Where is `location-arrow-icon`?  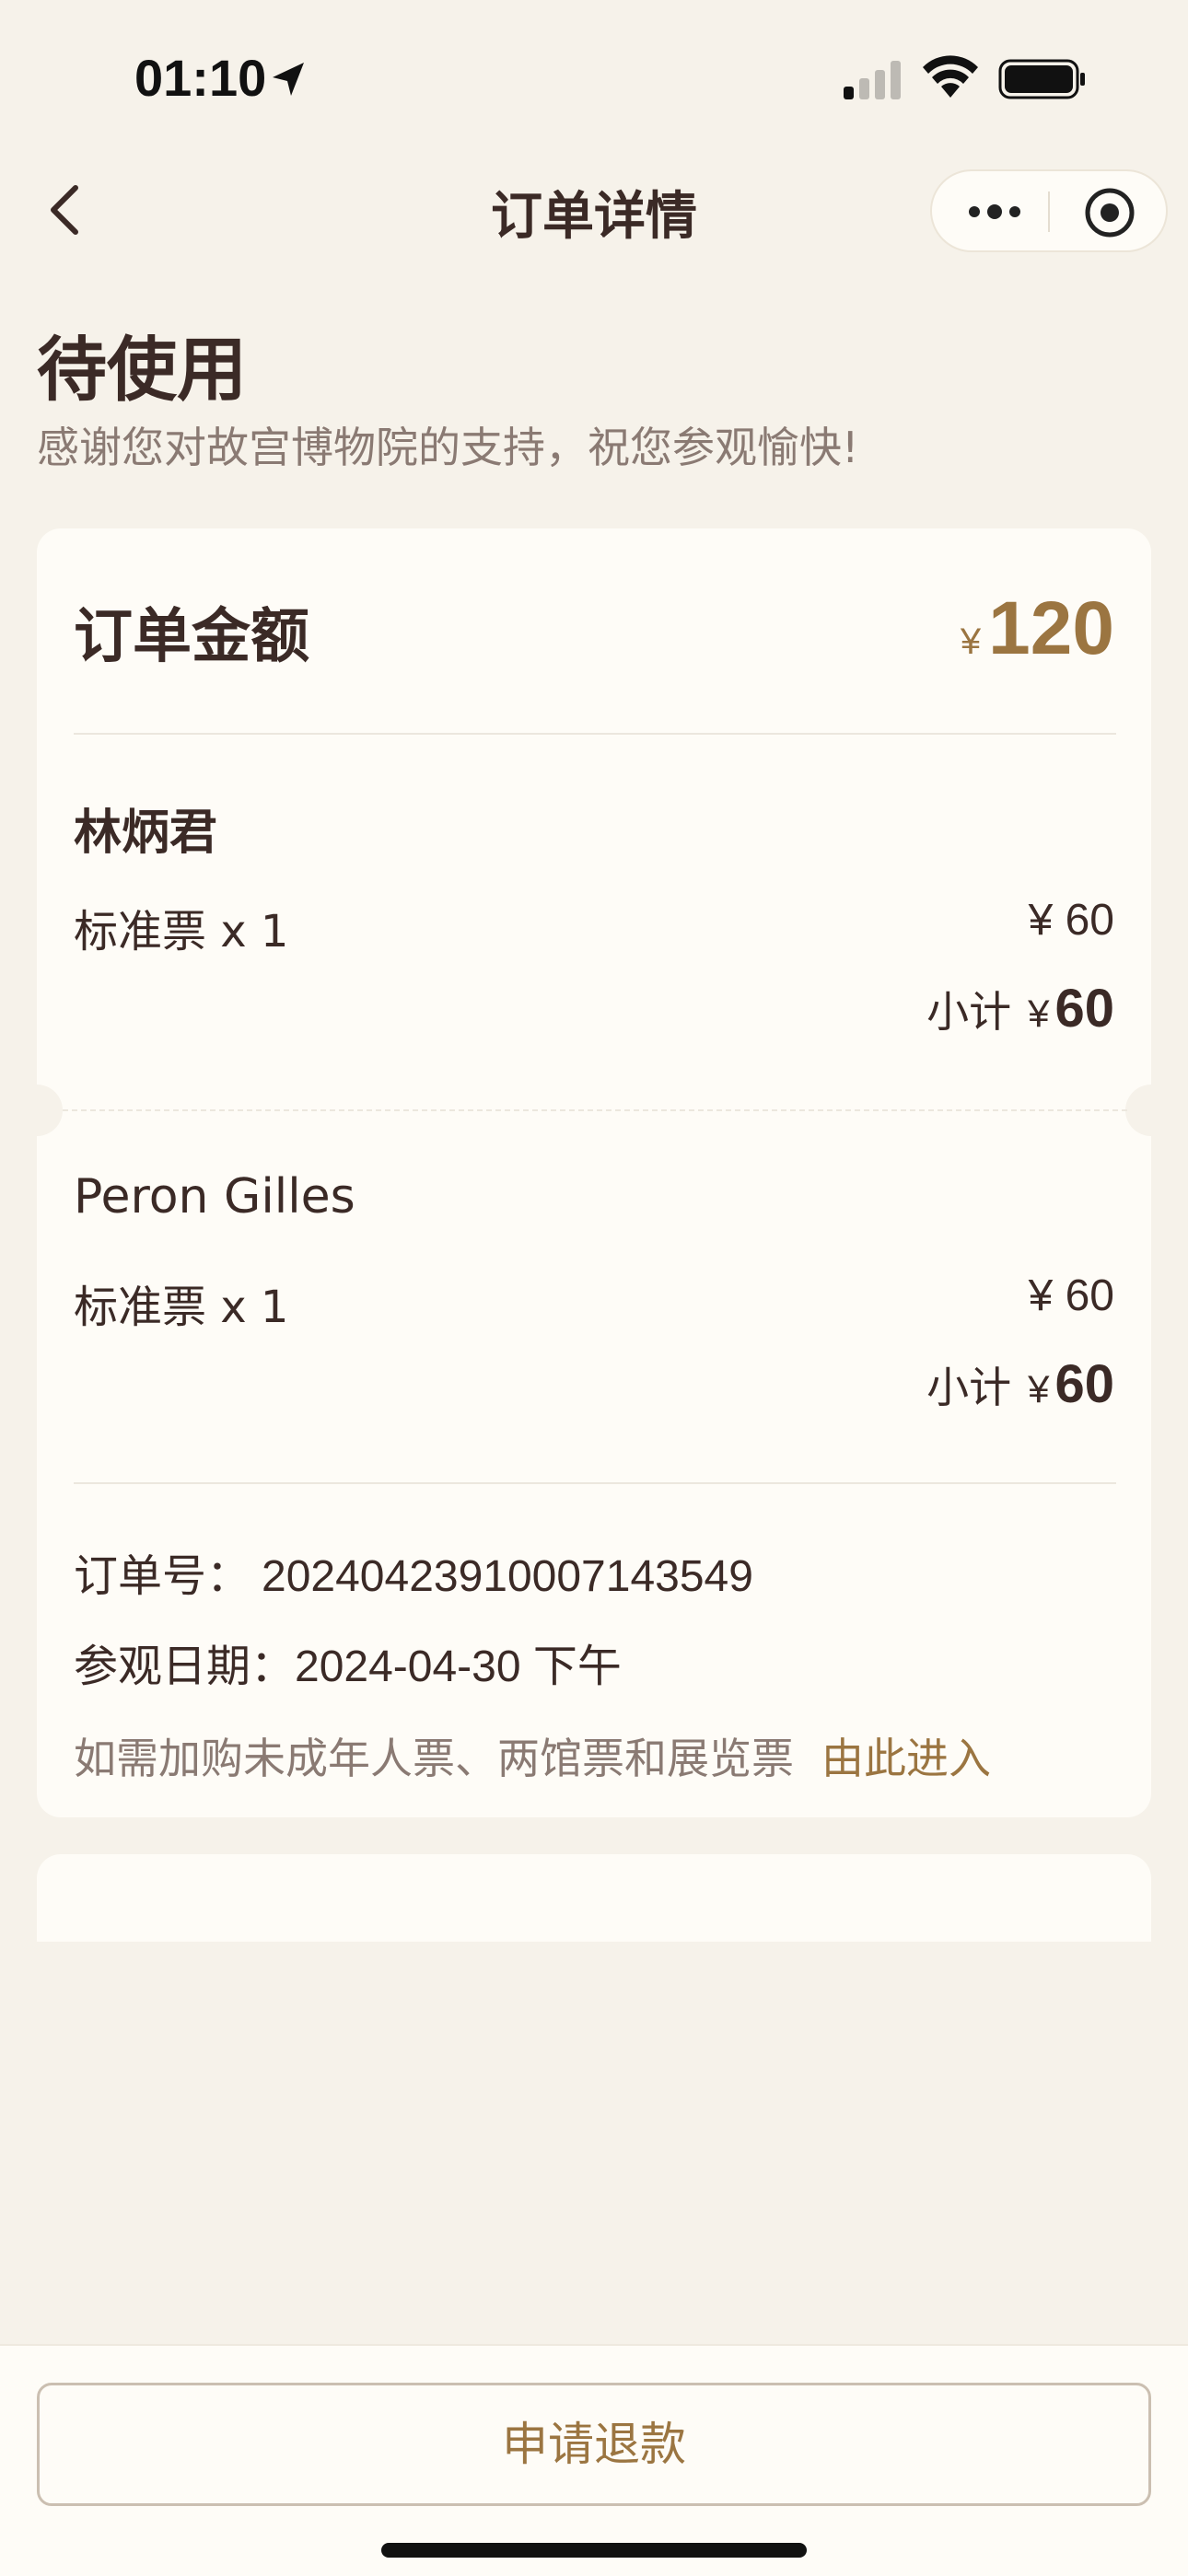
location-arrow-icon is located at coordinates (288, 79).